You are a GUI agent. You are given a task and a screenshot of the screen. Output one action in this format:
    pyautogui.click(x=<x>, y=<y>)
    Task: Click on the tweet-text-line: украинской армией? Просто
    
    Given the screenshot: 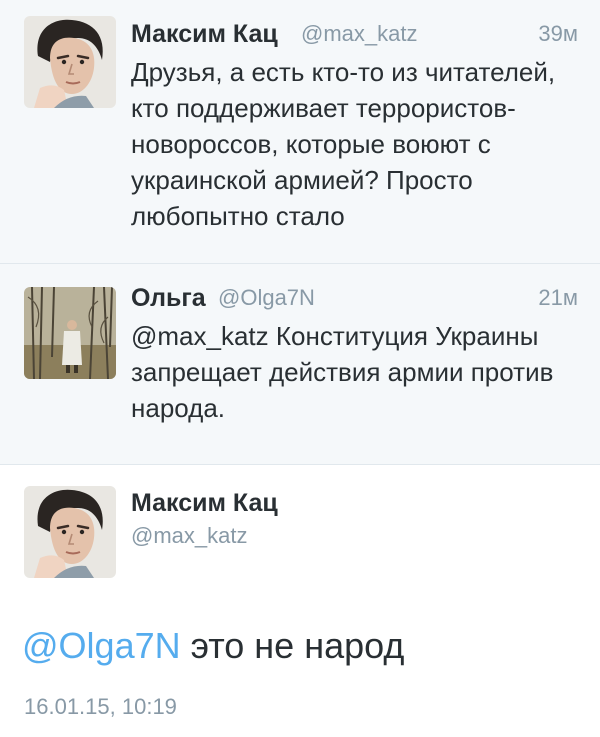 What is the action you would take?
    pyautogui.click(x=302, y=180)
    